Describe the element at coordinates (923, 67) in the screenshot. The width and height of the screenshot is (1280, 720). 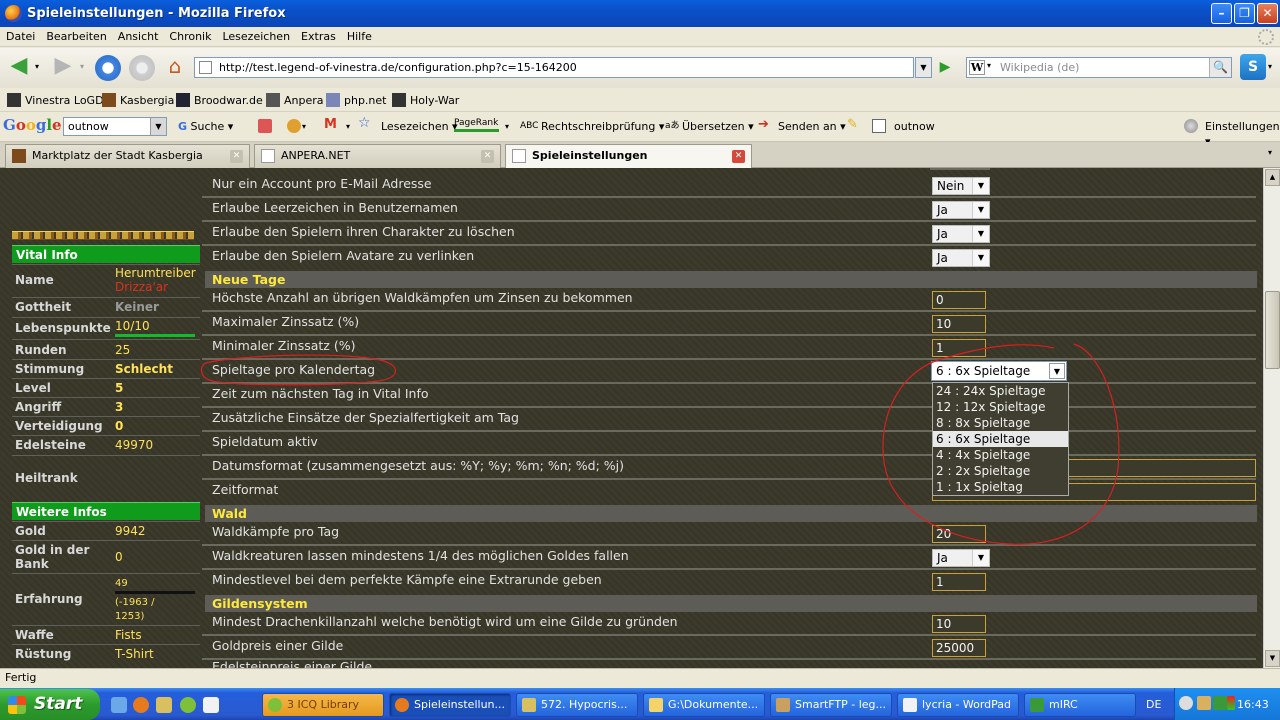
I see `url-dropdown-button: ▼` at that location.